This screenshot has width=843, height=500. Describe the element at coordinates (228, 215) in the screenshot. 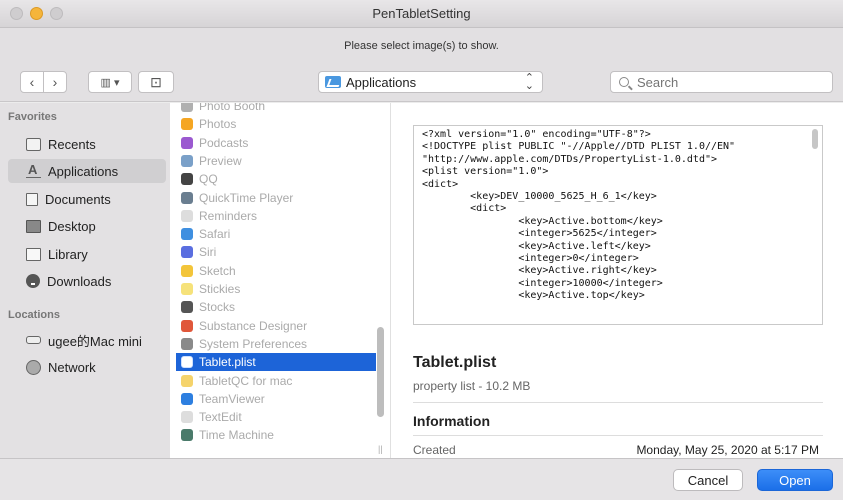

I see `file-name: Reminders` at that location.